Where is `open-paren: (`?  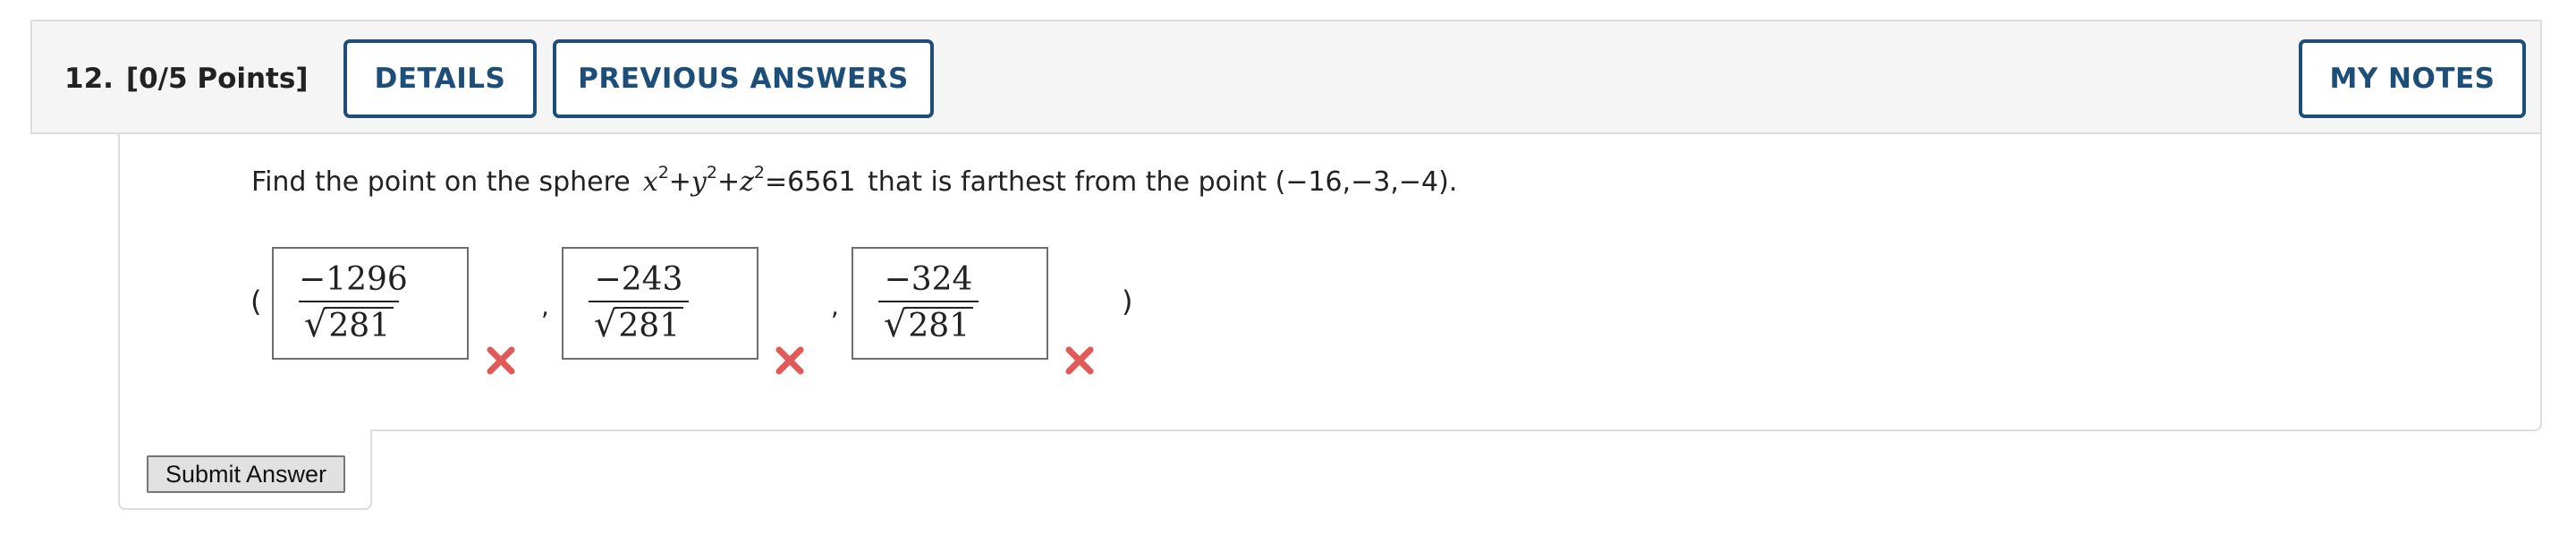
open-paren: ( is located at coordinates (256, 301).